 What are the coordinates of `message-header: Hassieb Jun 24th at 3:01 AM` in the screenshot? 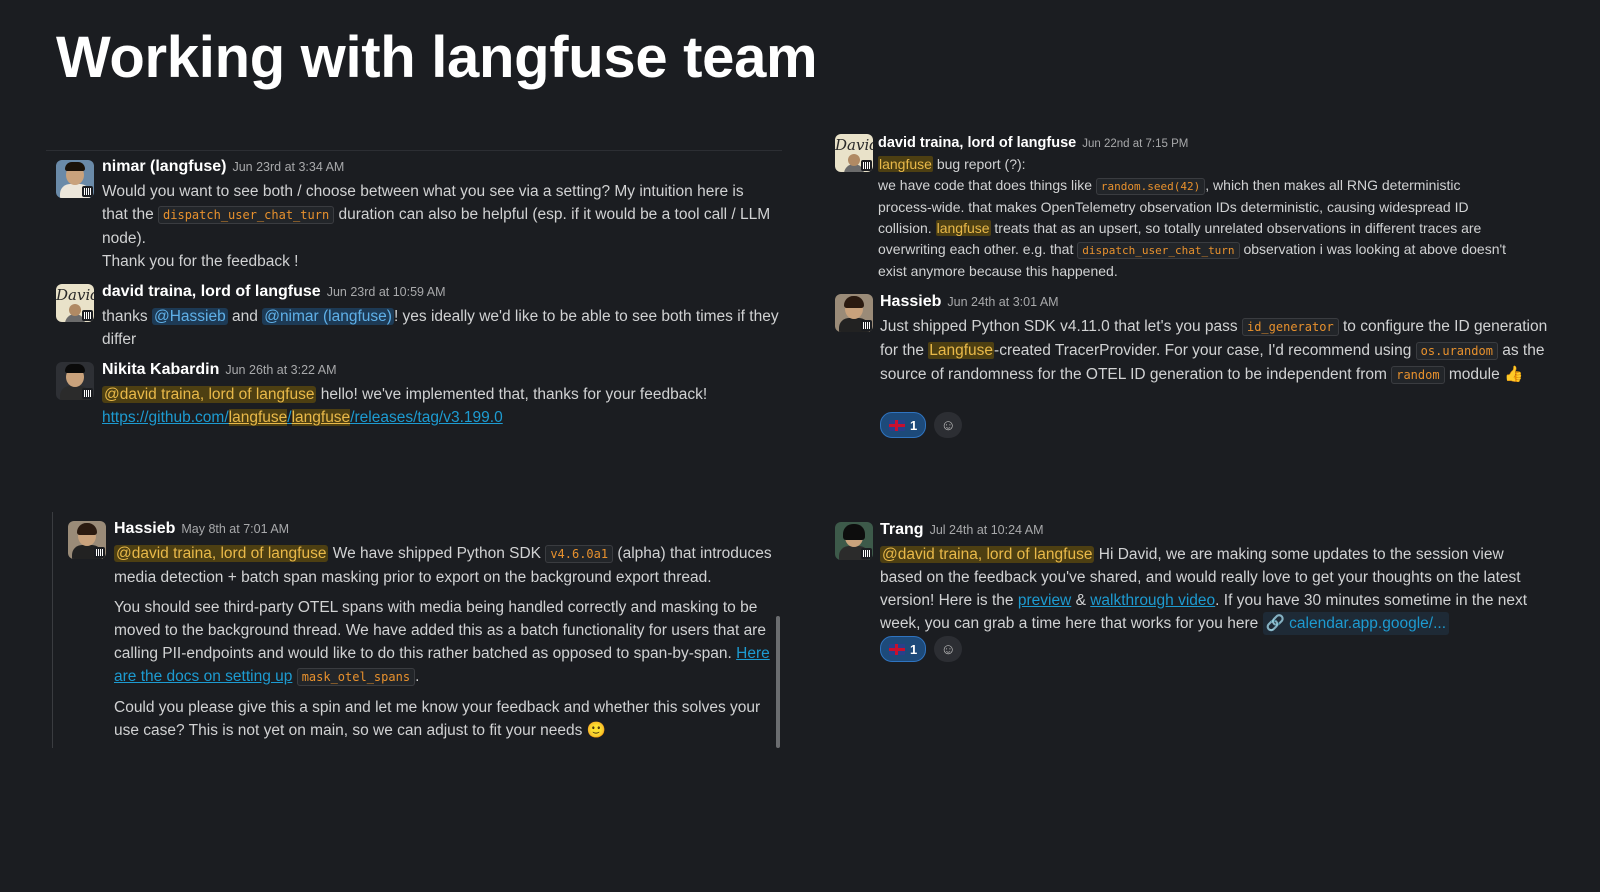 It's located at (969, 302).